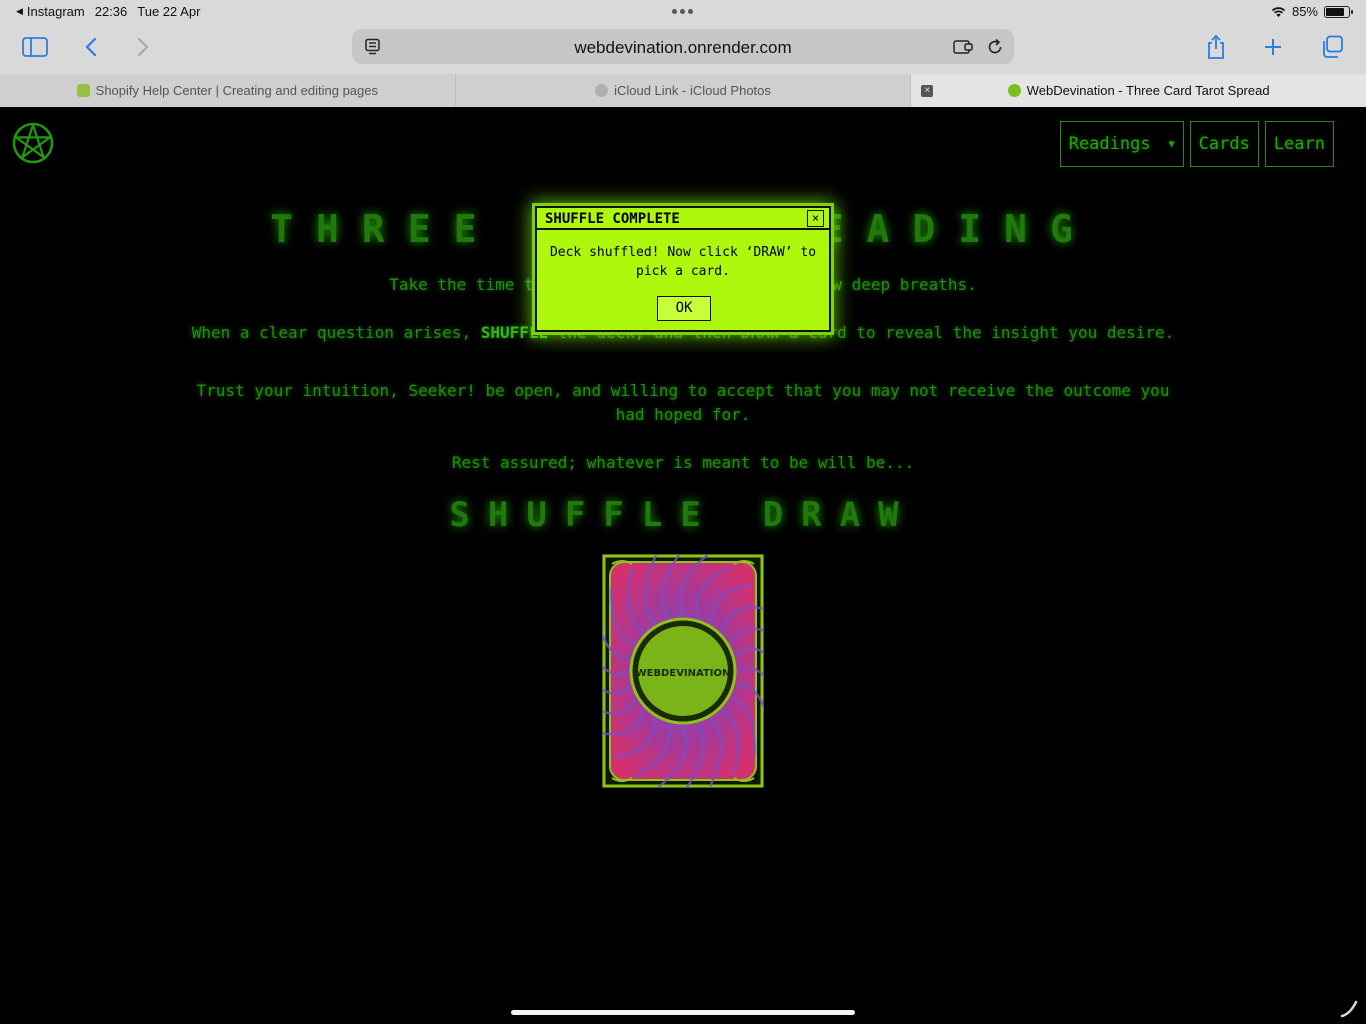 Image resolution: width=1366 pixels, height=1024 pixels. I want to click on status-right: 85%, so click(1312, 11).